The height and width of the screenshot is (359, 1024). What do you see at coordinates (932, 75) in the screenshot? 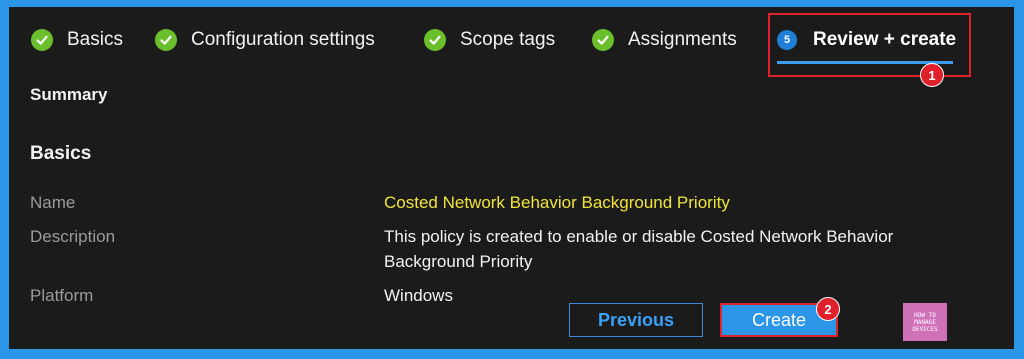
I see `annotation-badge-1: 1` at bounding box center [932, 75].